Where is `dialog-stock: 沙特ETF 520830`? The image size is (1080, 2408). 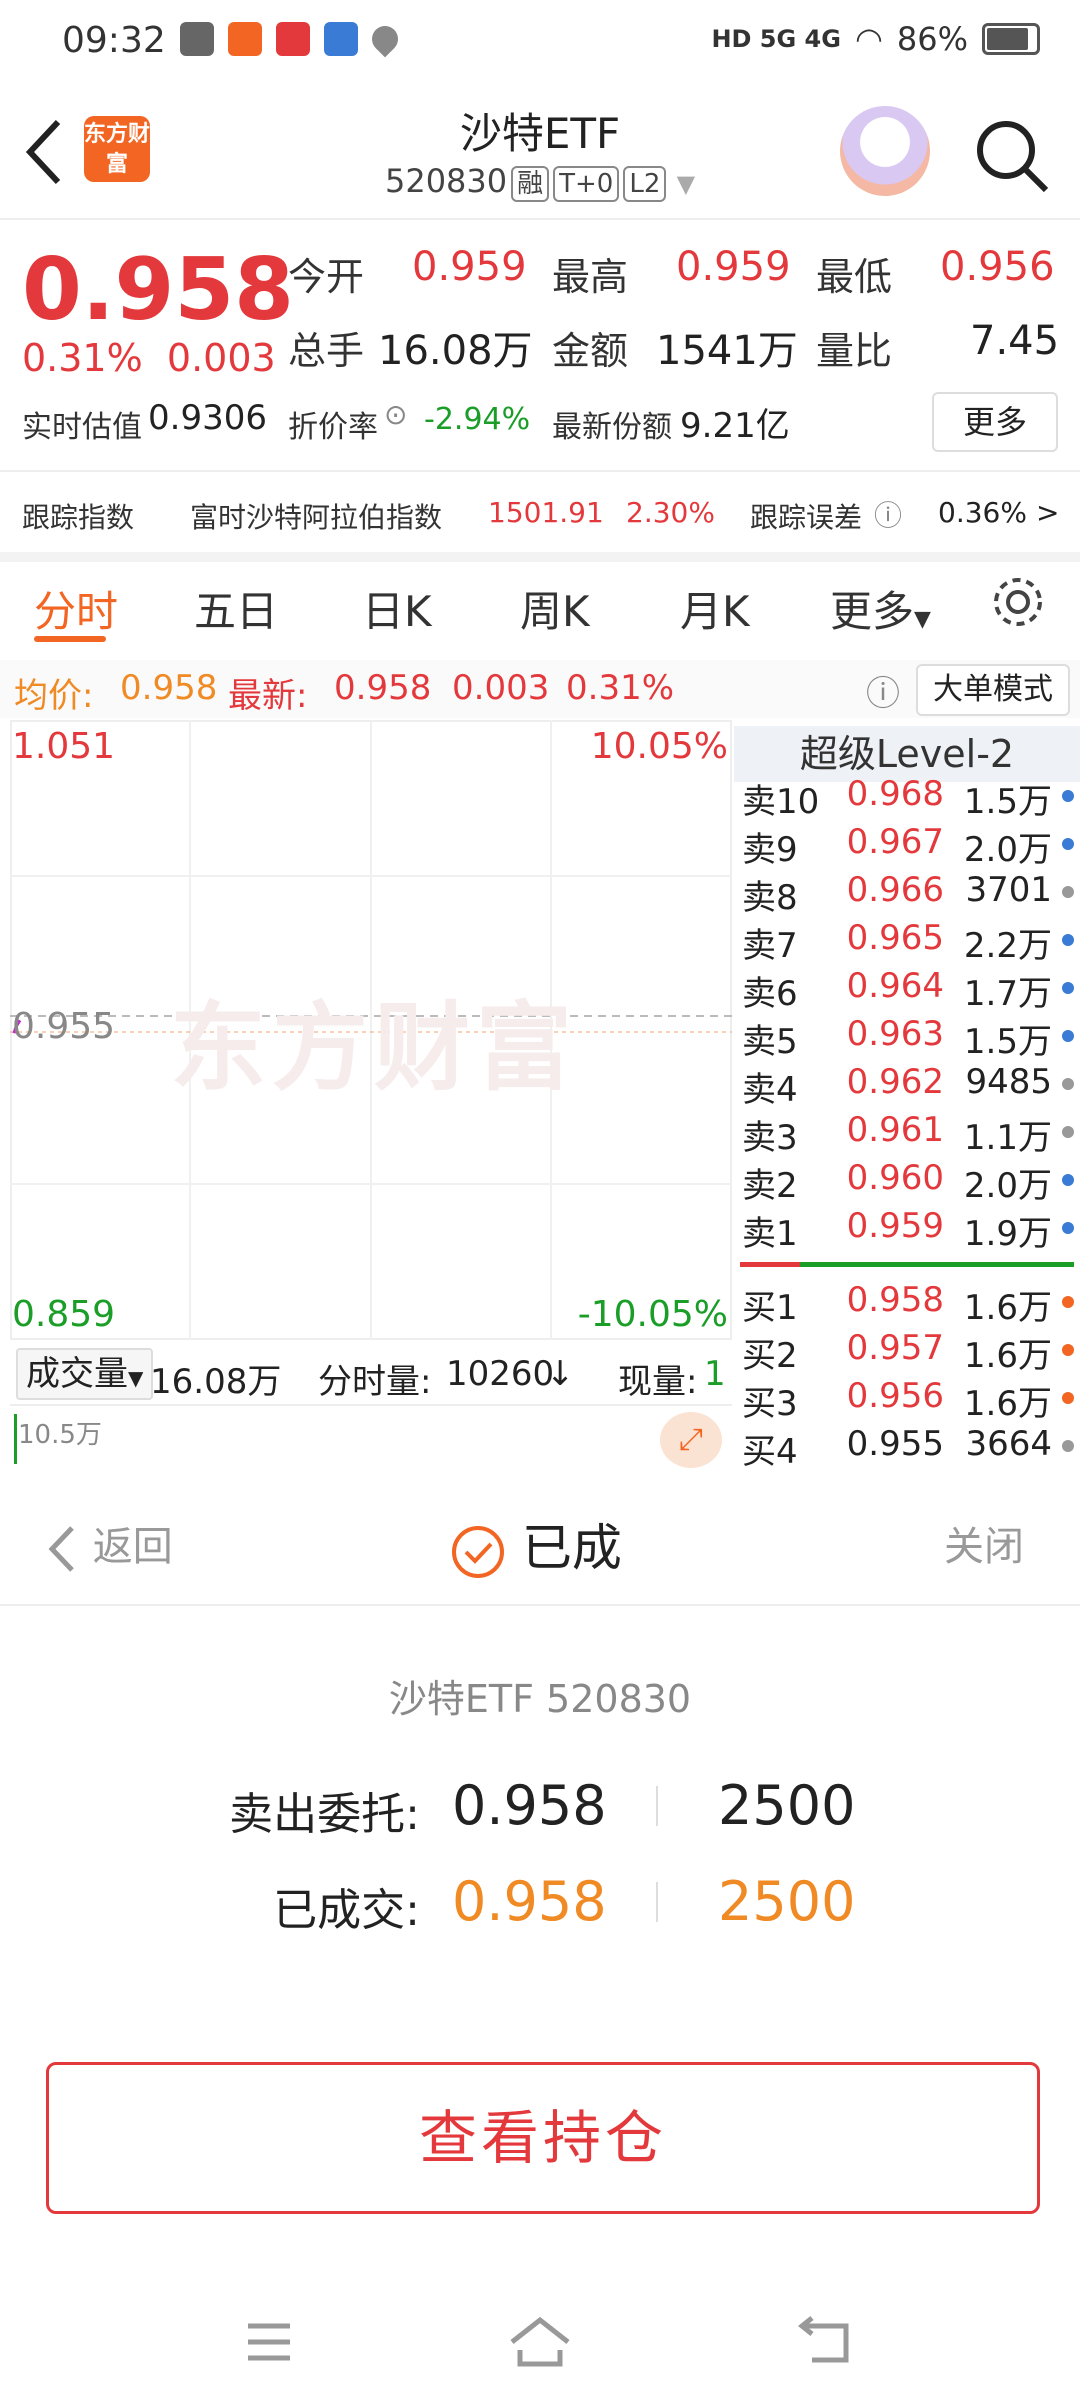 dialog-stock: 沙特ETF 520830 is located at coordinates (540, 1699).